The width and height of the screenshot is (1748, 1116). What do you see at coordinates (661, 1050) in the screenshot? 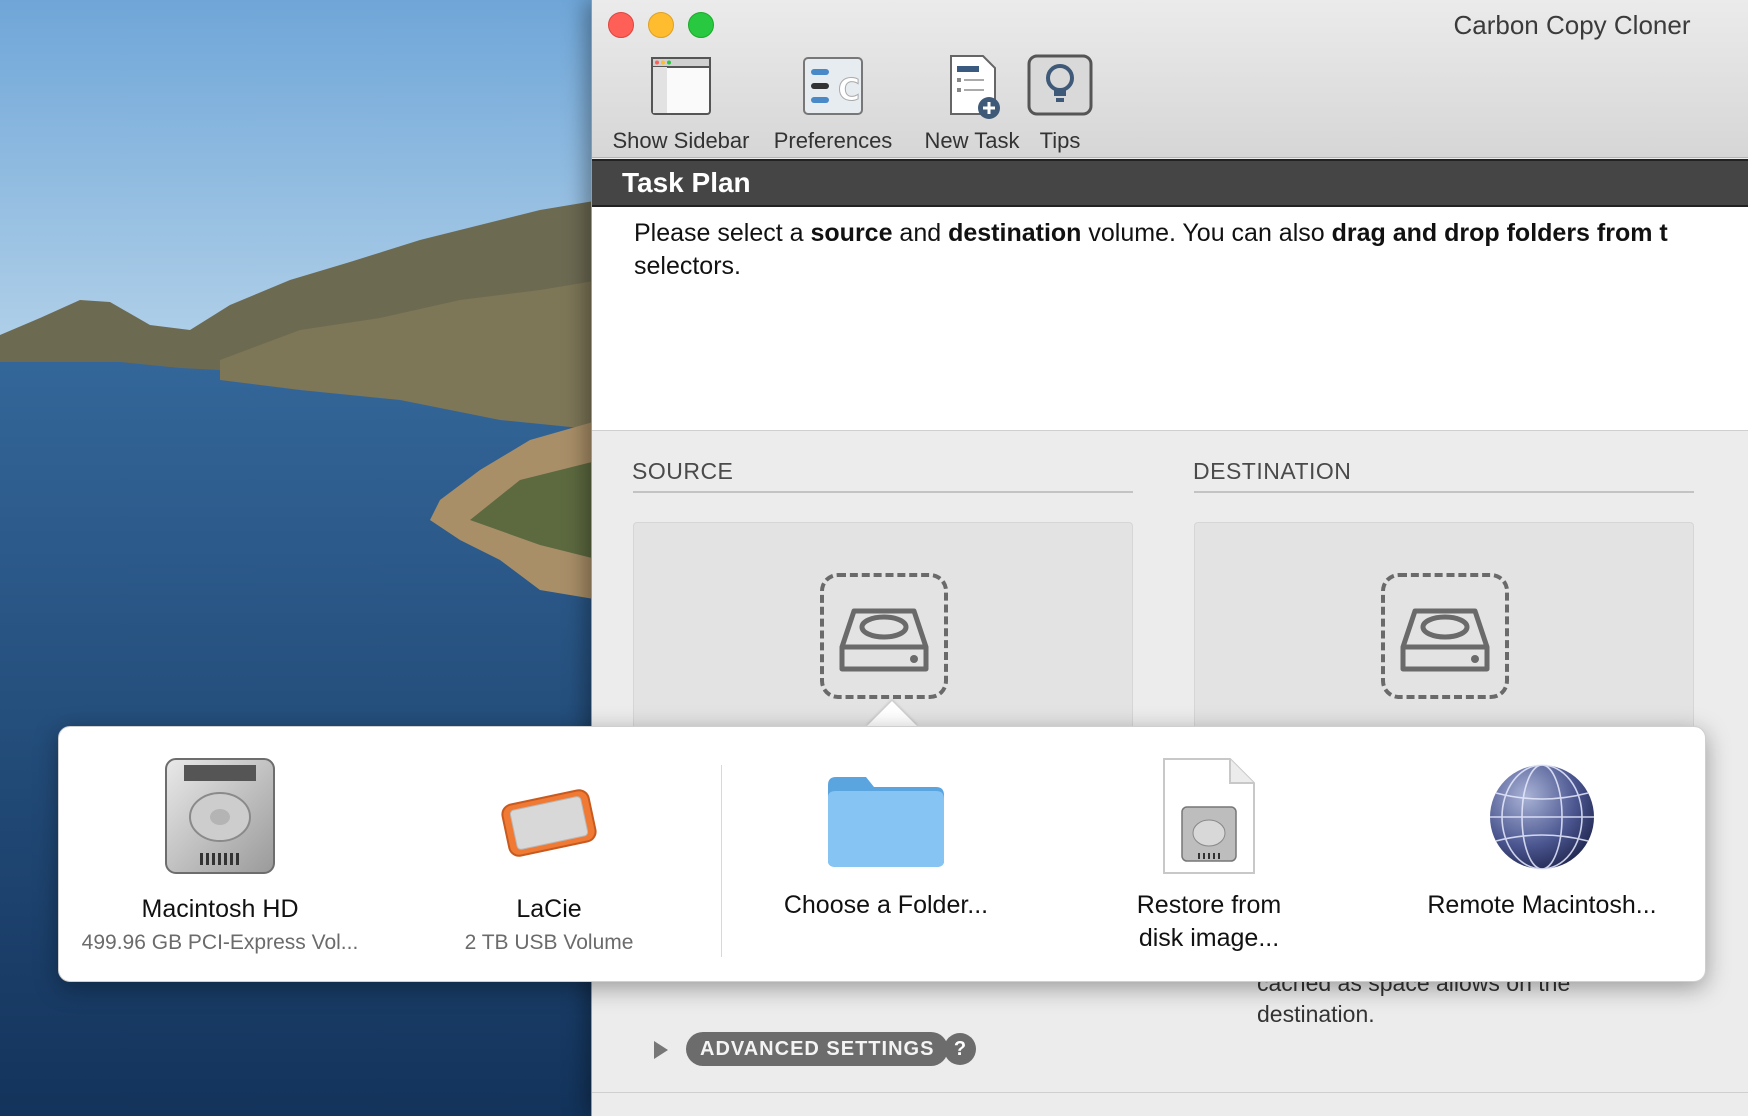
I see `disclosure-triangle-icon` at bounding box center [661, 1050].